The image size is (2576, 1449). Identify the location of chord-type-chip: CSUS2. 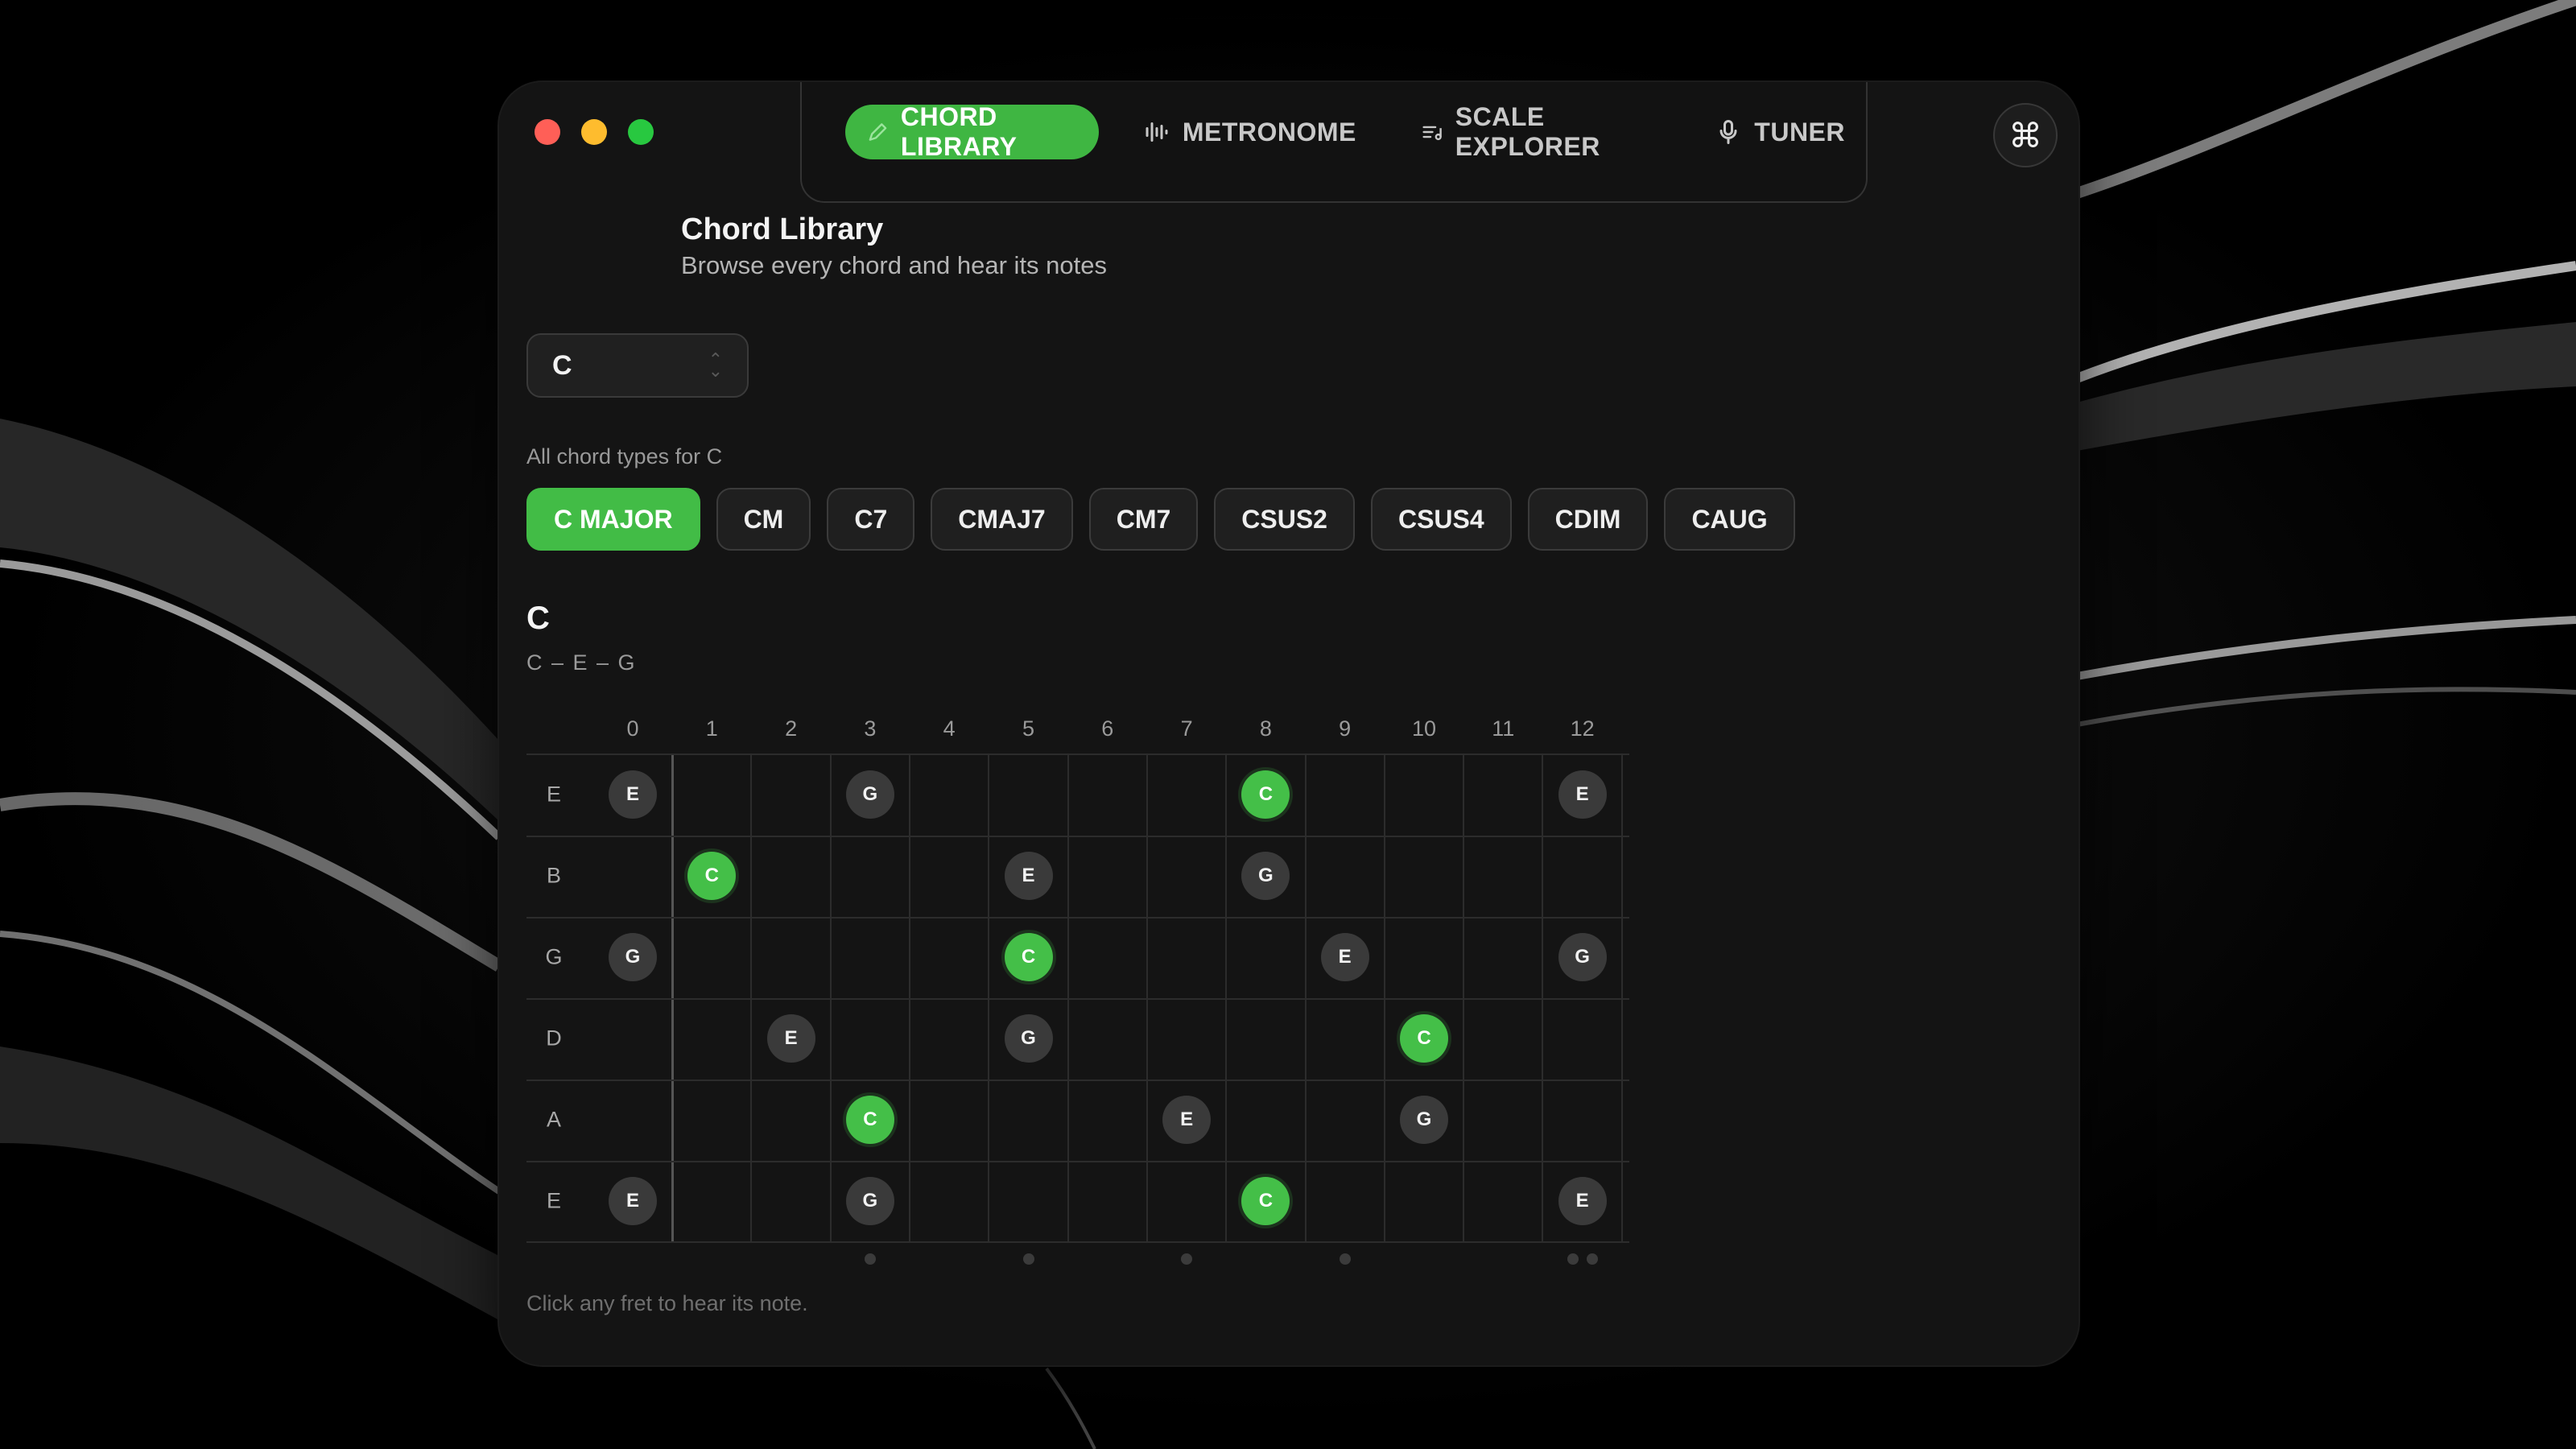
(1284, 519).